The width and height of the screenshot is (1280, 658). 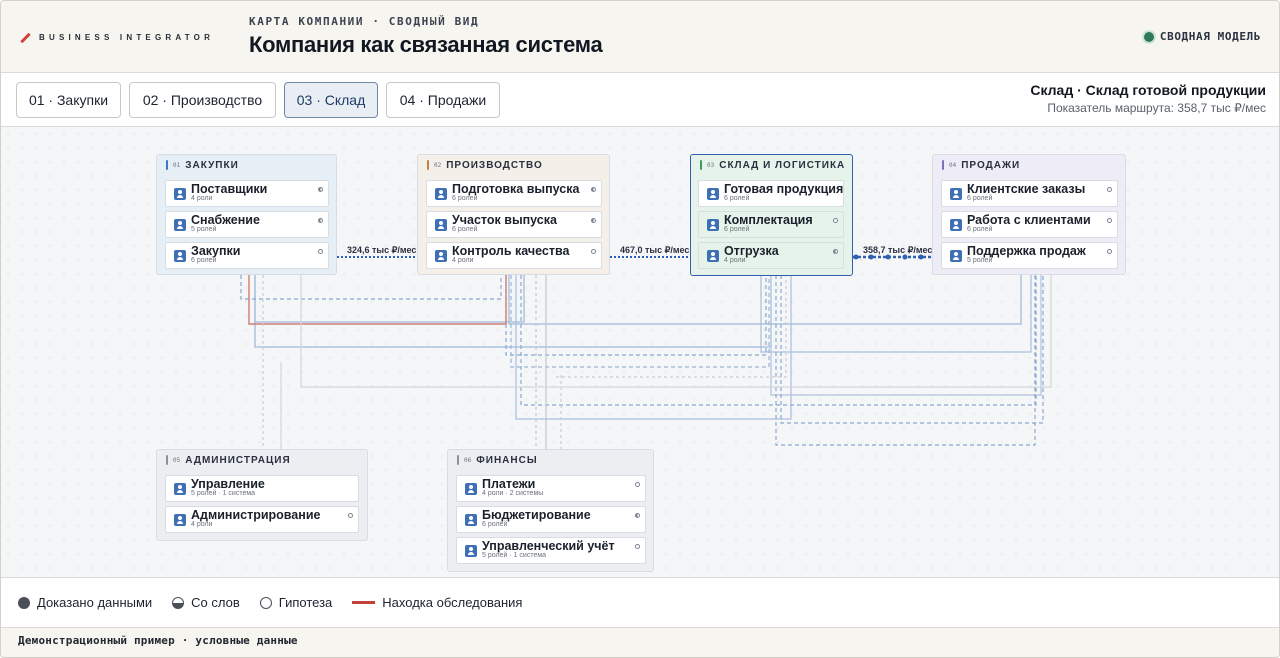 I want to click on node-quality-control: Контроль качества 4 роли, so click(x=514, y=255).